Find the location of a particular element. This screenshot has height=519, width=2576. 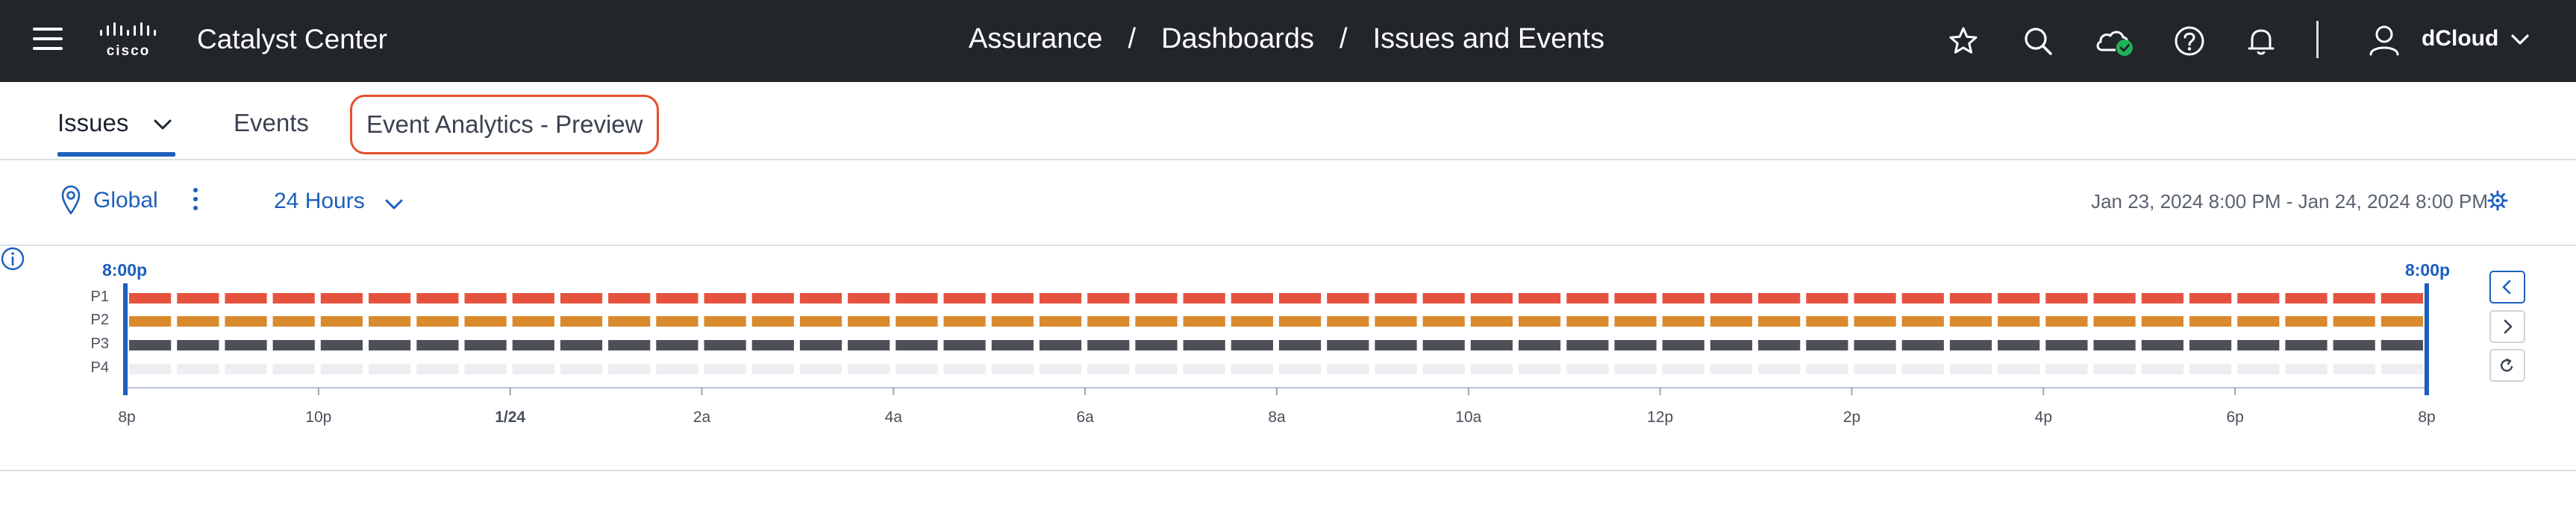

chevron-down-icon is located at coordinates (2520, 39).